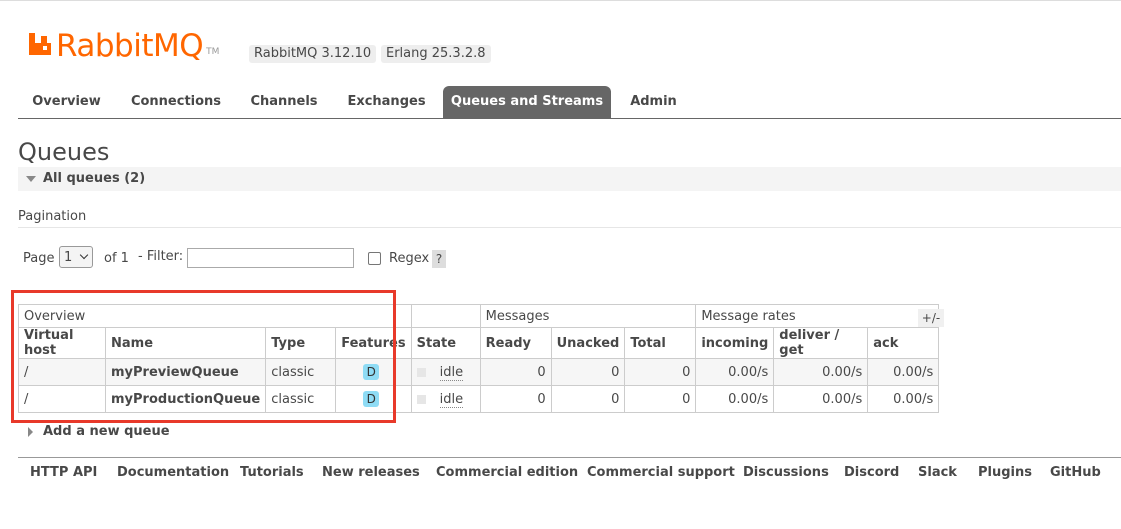  I want to click on section-title: All queues (2), so click(94, 178).